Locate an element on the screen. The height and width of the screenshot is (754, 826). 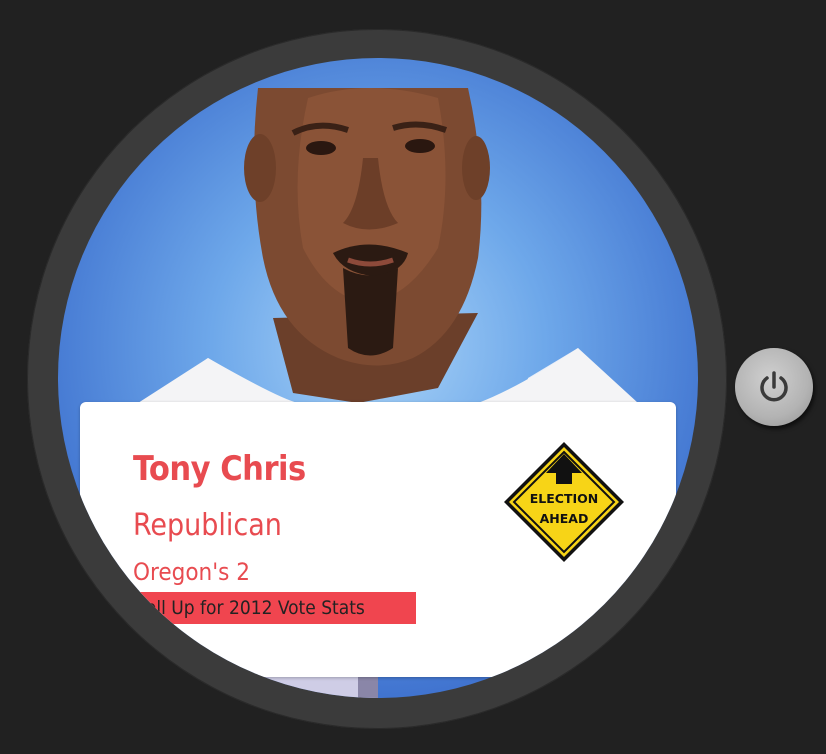
power-icon is located at coordinates (774, 386).